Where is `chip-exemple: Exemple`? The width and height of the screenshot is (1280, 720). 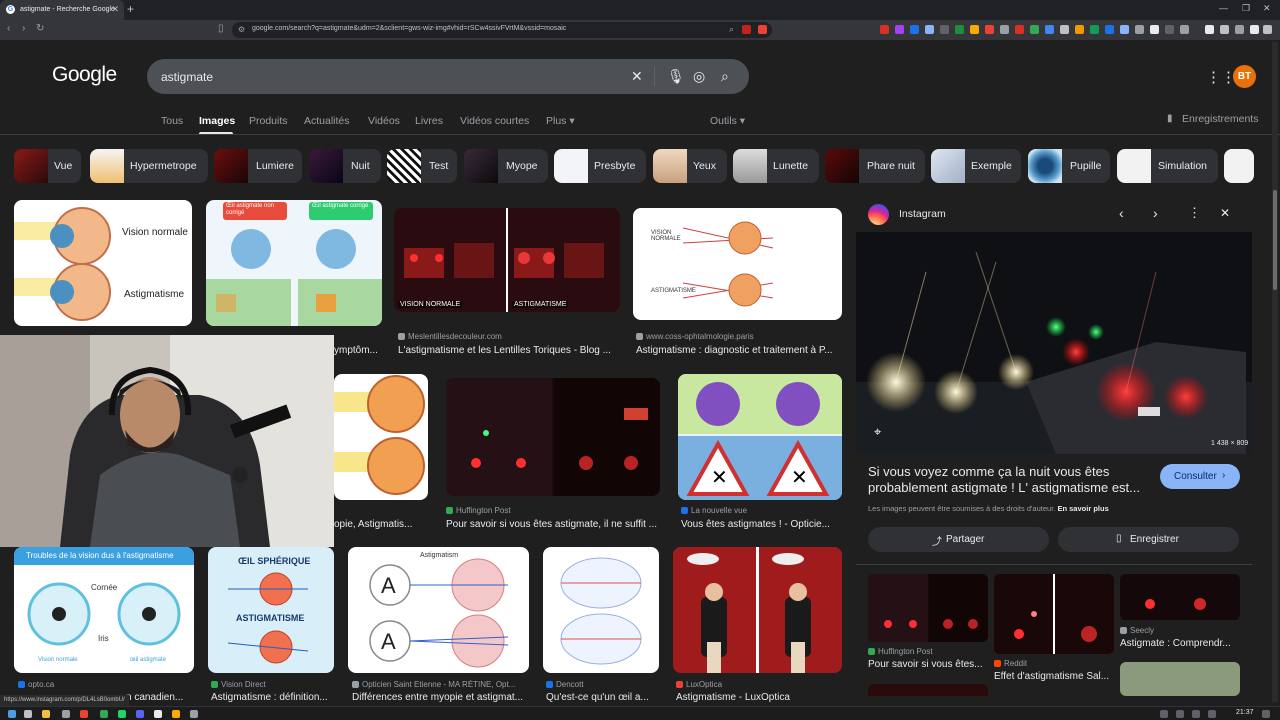
chip-exemple: Exemple is located at coordinates (976, 166).